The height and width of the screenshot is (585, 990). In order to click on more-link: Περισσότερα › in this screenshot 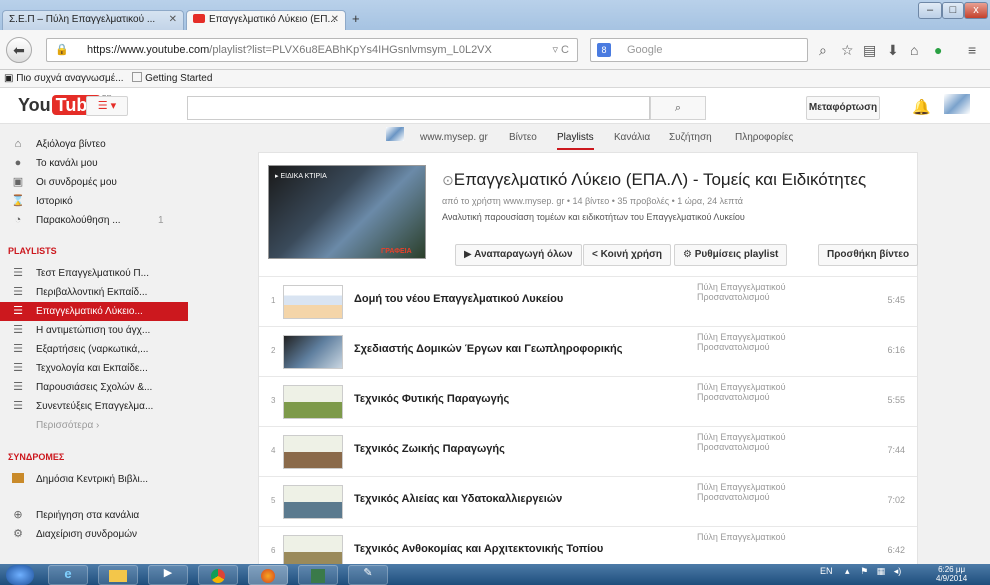, I will do `click(94, 425)`.